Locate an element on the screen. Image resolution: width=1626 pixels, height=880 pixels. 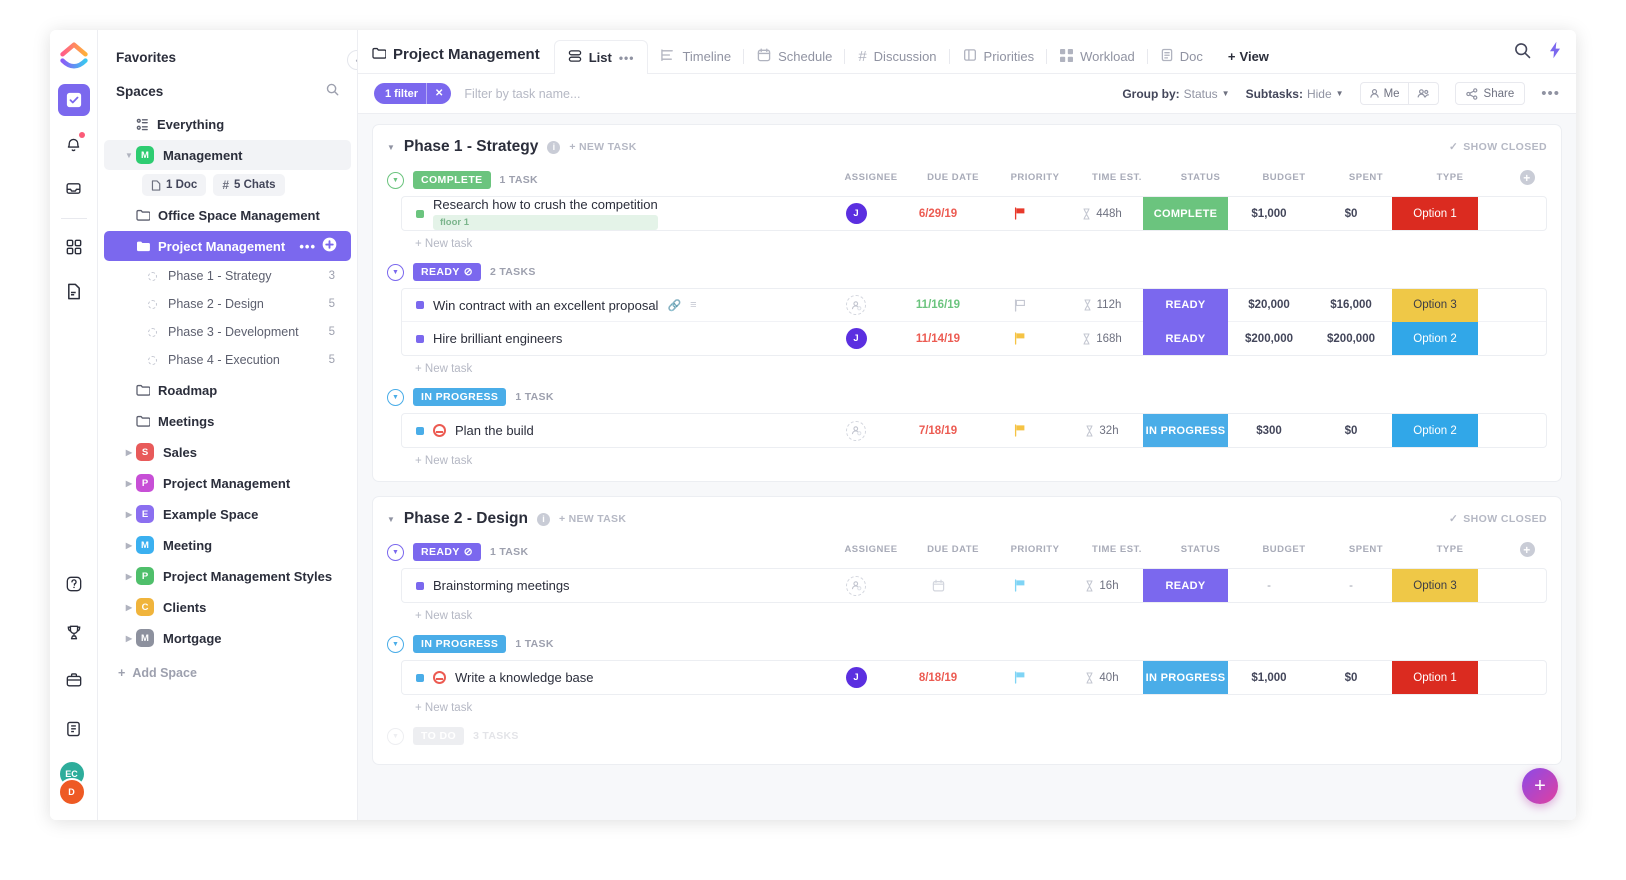
tab-priorities: Priorities is located at coordinates (999, 56).